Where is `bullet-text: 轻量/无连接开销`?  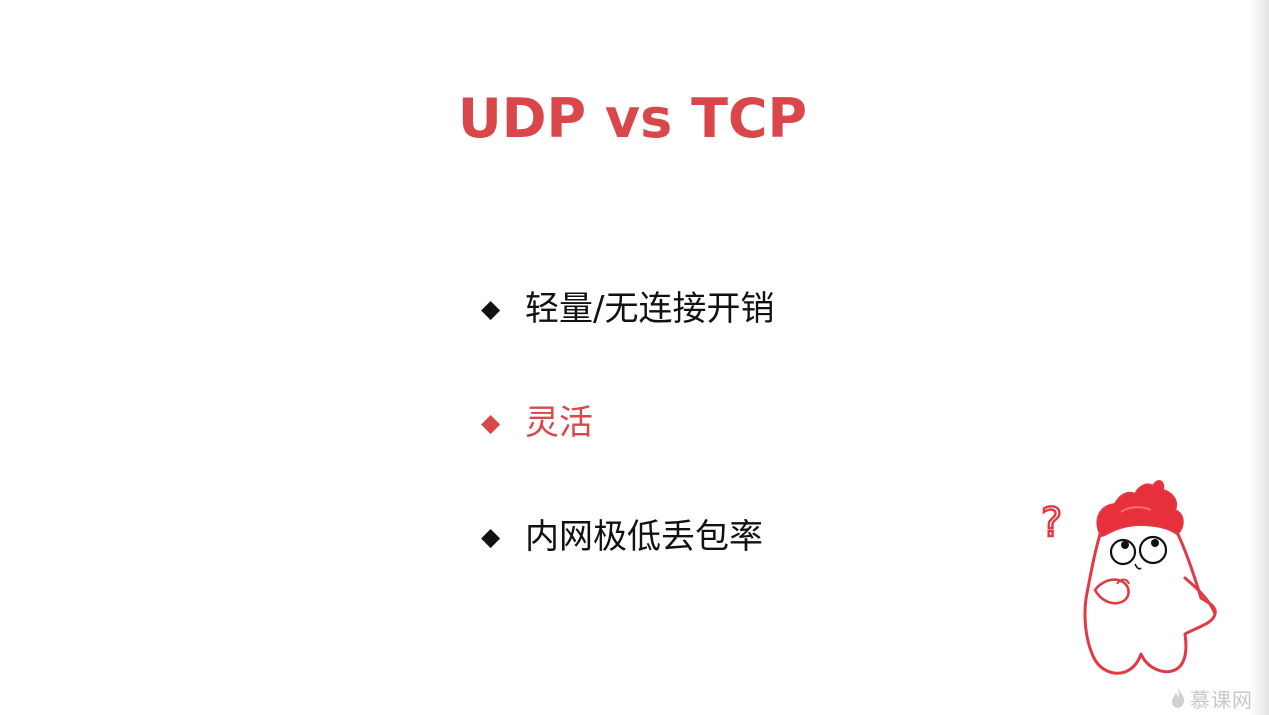 bullet-text: 轻量/无连接开销 is located at coordinates (650, 309).